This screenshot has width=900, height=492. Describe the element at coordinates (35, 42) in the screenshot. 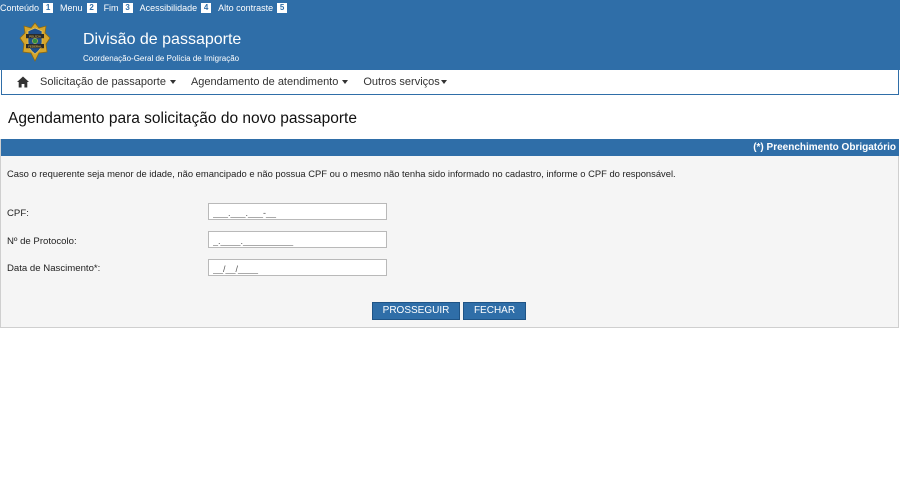

I see `policia-federal-badge-icon: POLÍCIA FEDERAL` at that location.